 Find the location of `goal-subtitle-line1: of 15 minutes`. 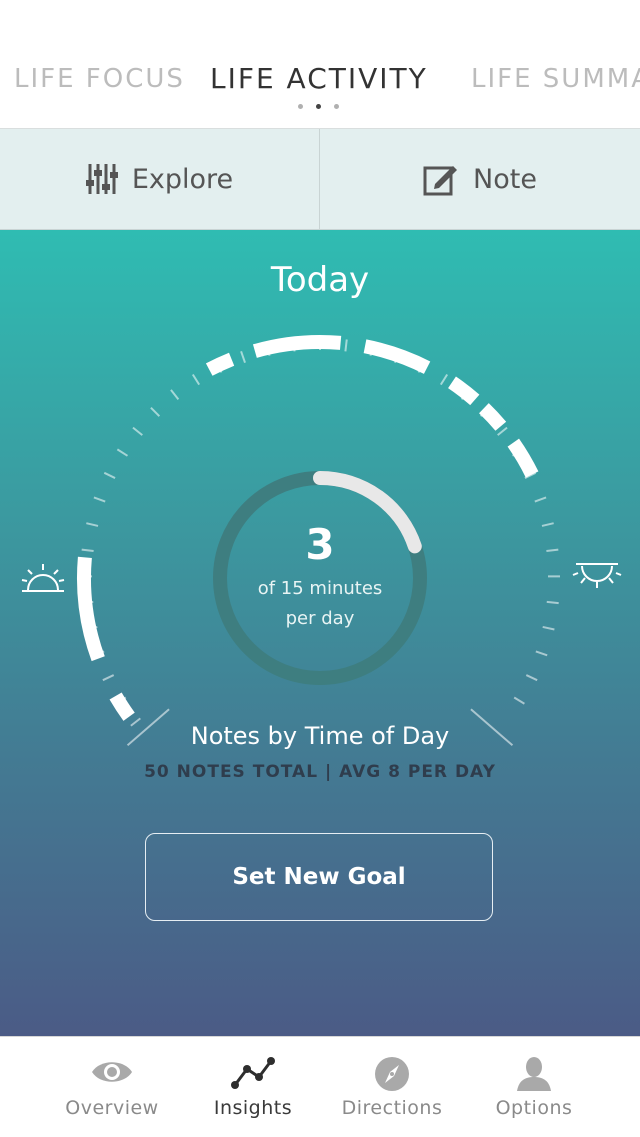

goal-subtitle-line1: of 15 minutes is located at coordinates (320, 588).